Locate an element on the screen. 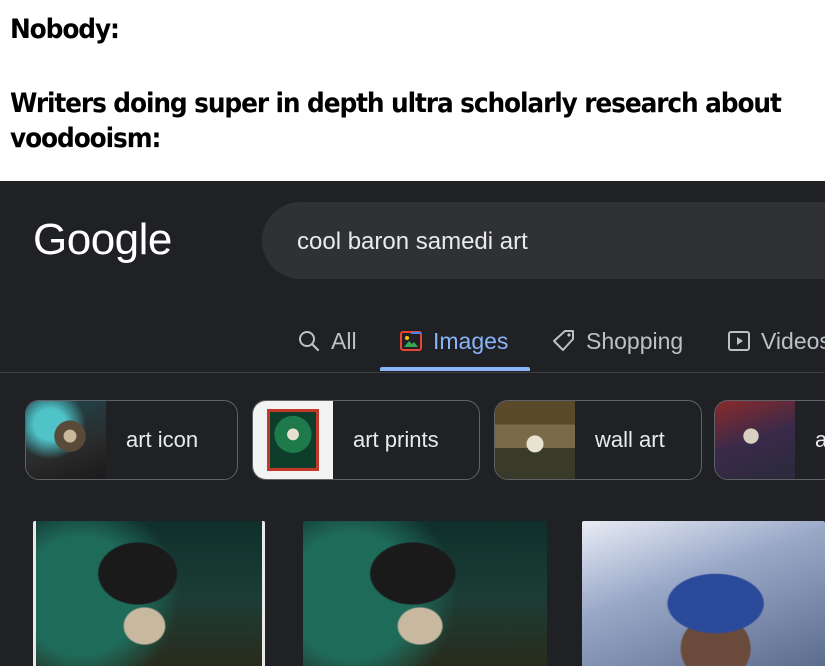  search-query-text: cool baron samedi art is located at coordinates (412, 242).